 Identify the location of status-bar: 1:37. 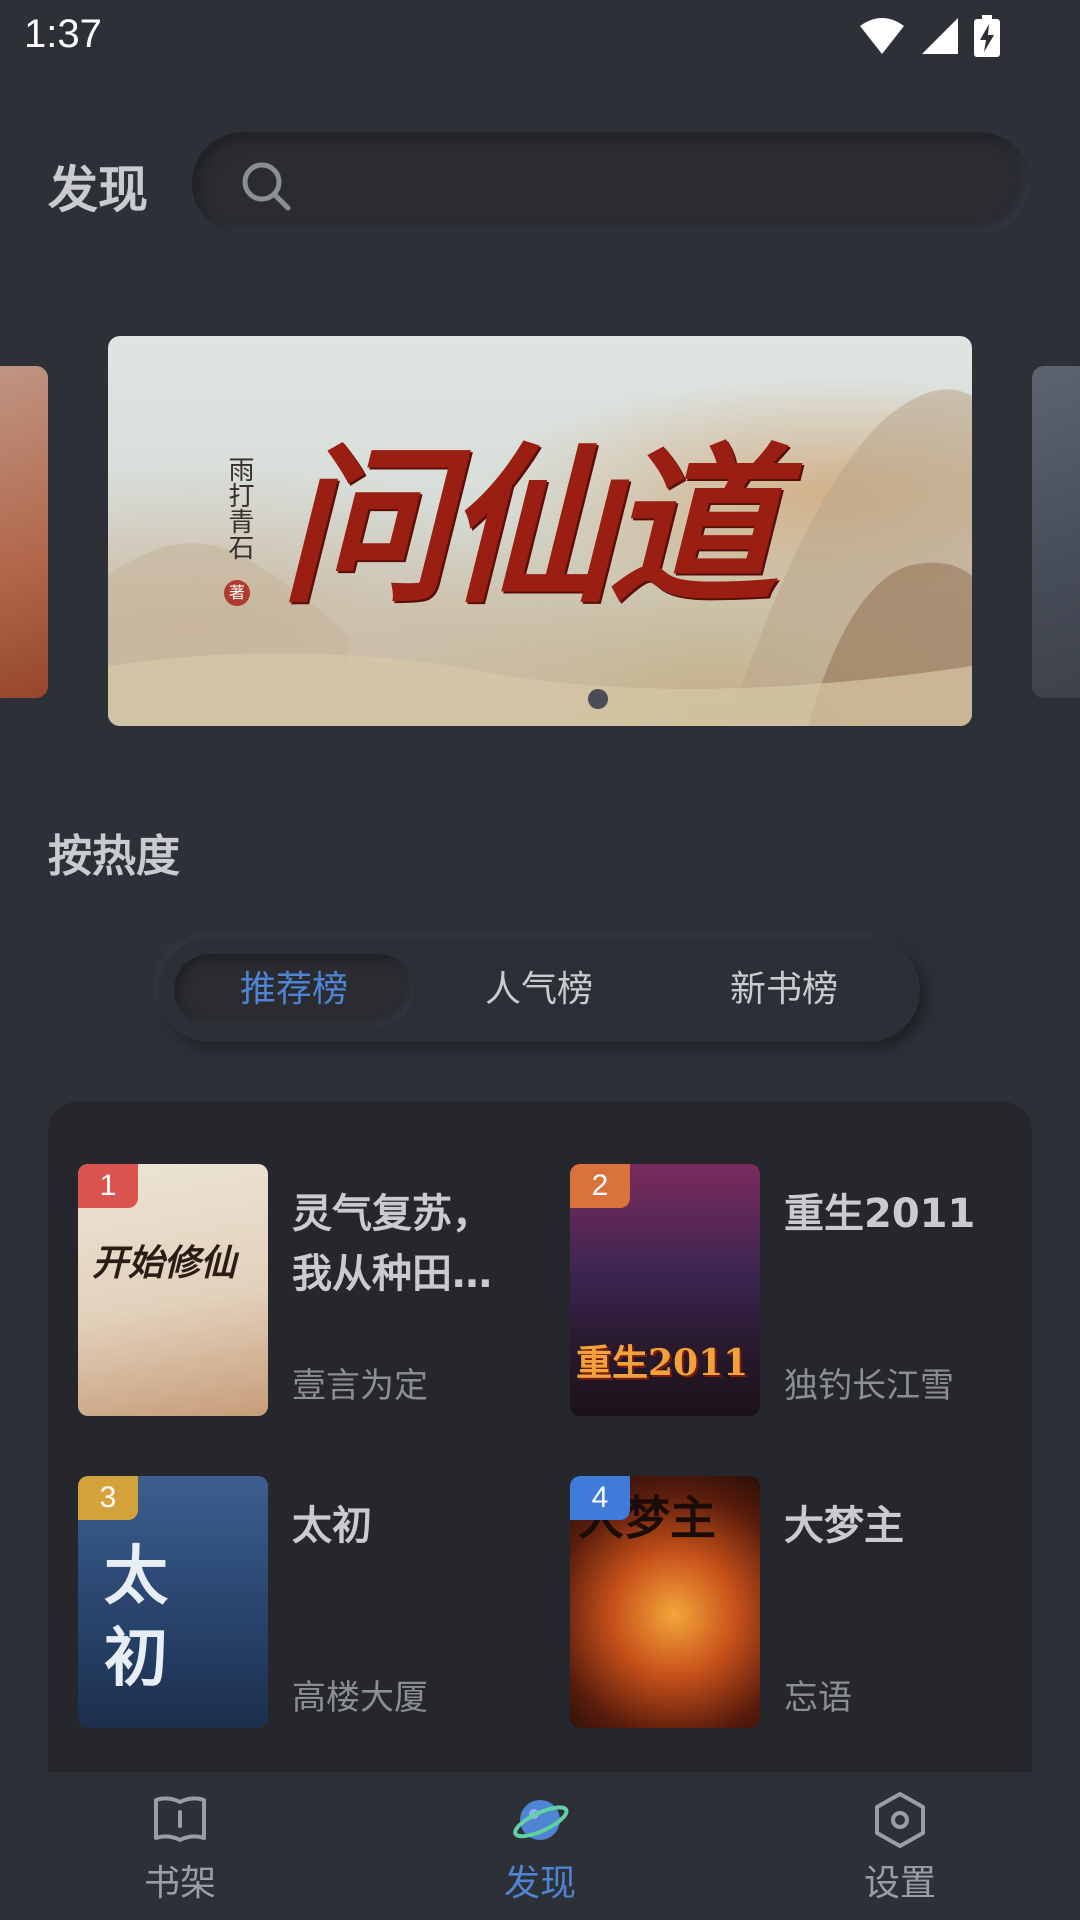
(540, 36).